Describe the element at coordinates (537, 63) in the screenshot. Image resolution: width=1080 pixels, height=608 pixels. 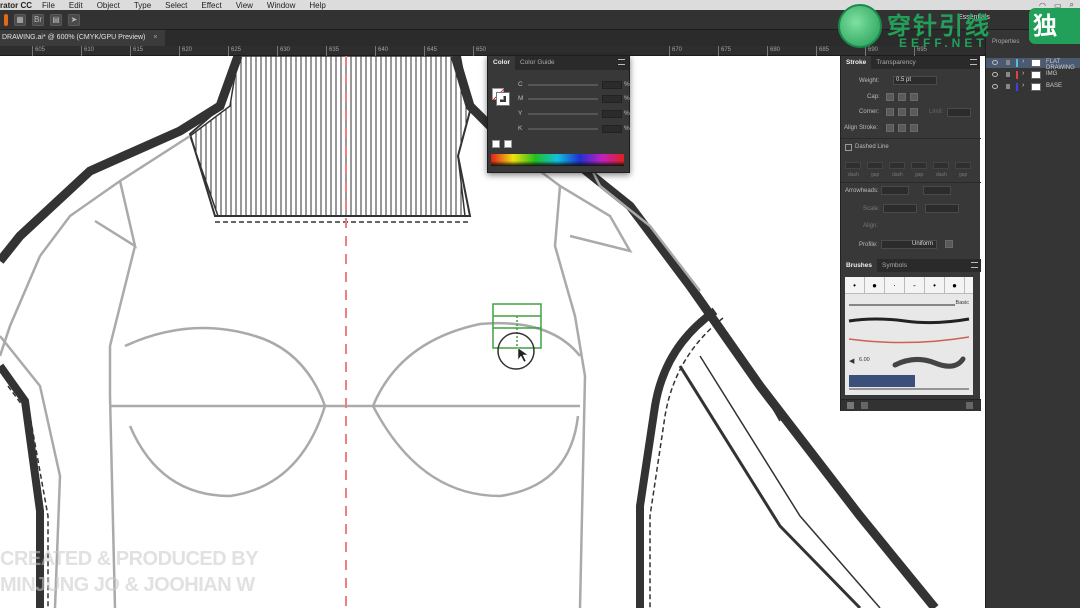
I see `tab-color-guide: Color Guide` at that location.